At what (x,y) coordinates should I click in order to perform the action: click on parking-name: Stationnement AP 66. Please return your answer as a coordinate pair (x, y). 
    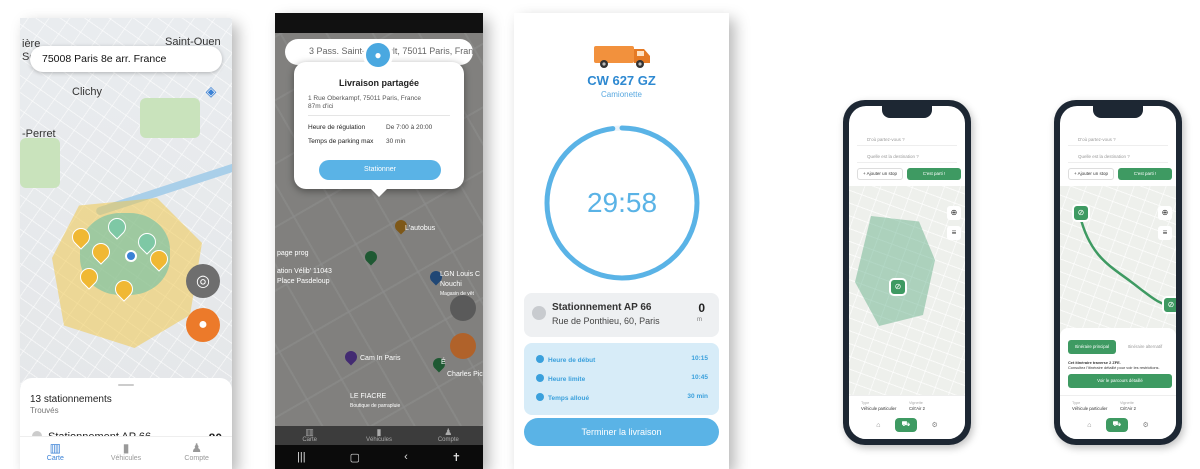
    Looking at the image, I should click on (602, 307).